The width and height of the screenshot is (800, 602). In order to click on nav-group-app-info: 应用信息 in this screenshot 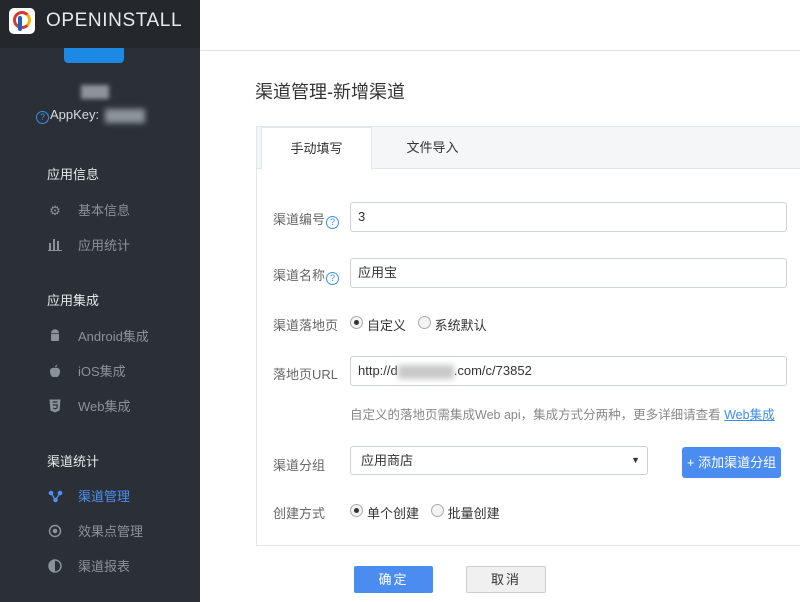, I will do `click(73, 174)`.